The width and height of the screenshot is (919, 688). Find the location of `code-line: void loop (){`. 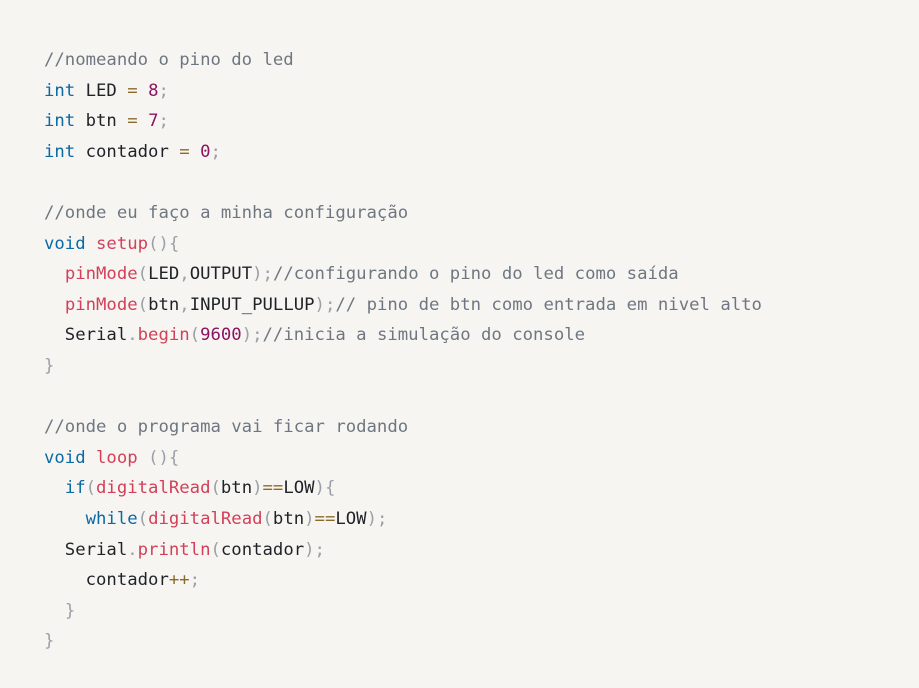

code-line: void loop (){ is located at coordinates (403, 458).